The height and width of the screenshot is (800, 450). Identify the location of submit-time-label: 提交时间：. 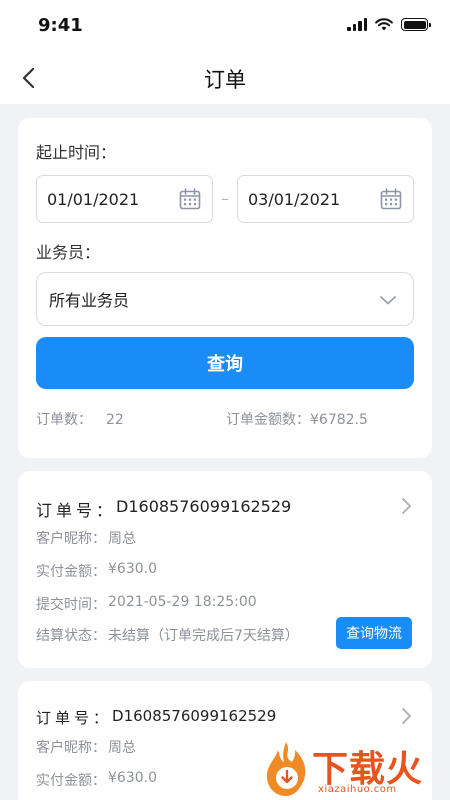
(71, 605).